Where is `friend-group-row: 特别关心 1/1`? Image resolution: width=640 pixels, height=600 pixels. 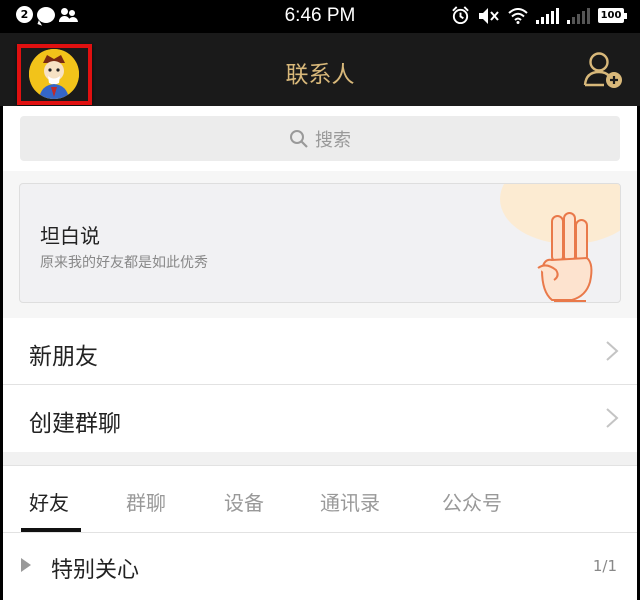 friend-group-row: 特别关心 1/1 is located at coordinates (320, 567).